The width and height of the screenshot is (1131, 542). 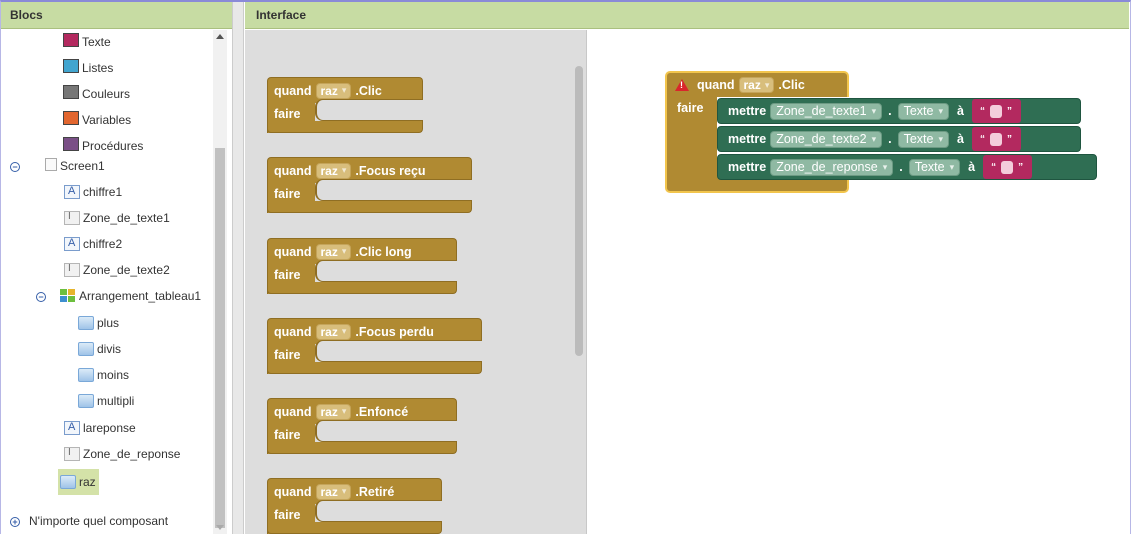 I want to click on event-name: .Clic, so click(x=368, y=90).